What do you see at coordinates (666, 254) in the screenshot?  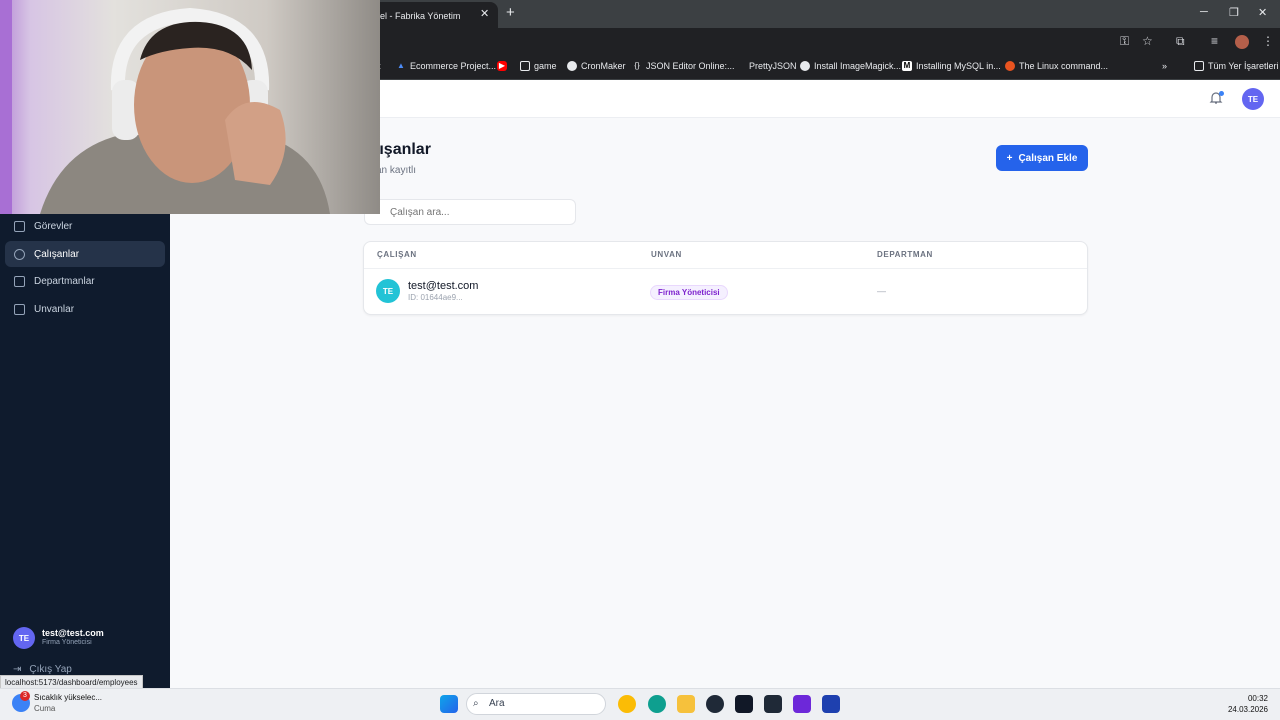 I see `column-header-title: UNVAN` at bounding box center [666, 254].